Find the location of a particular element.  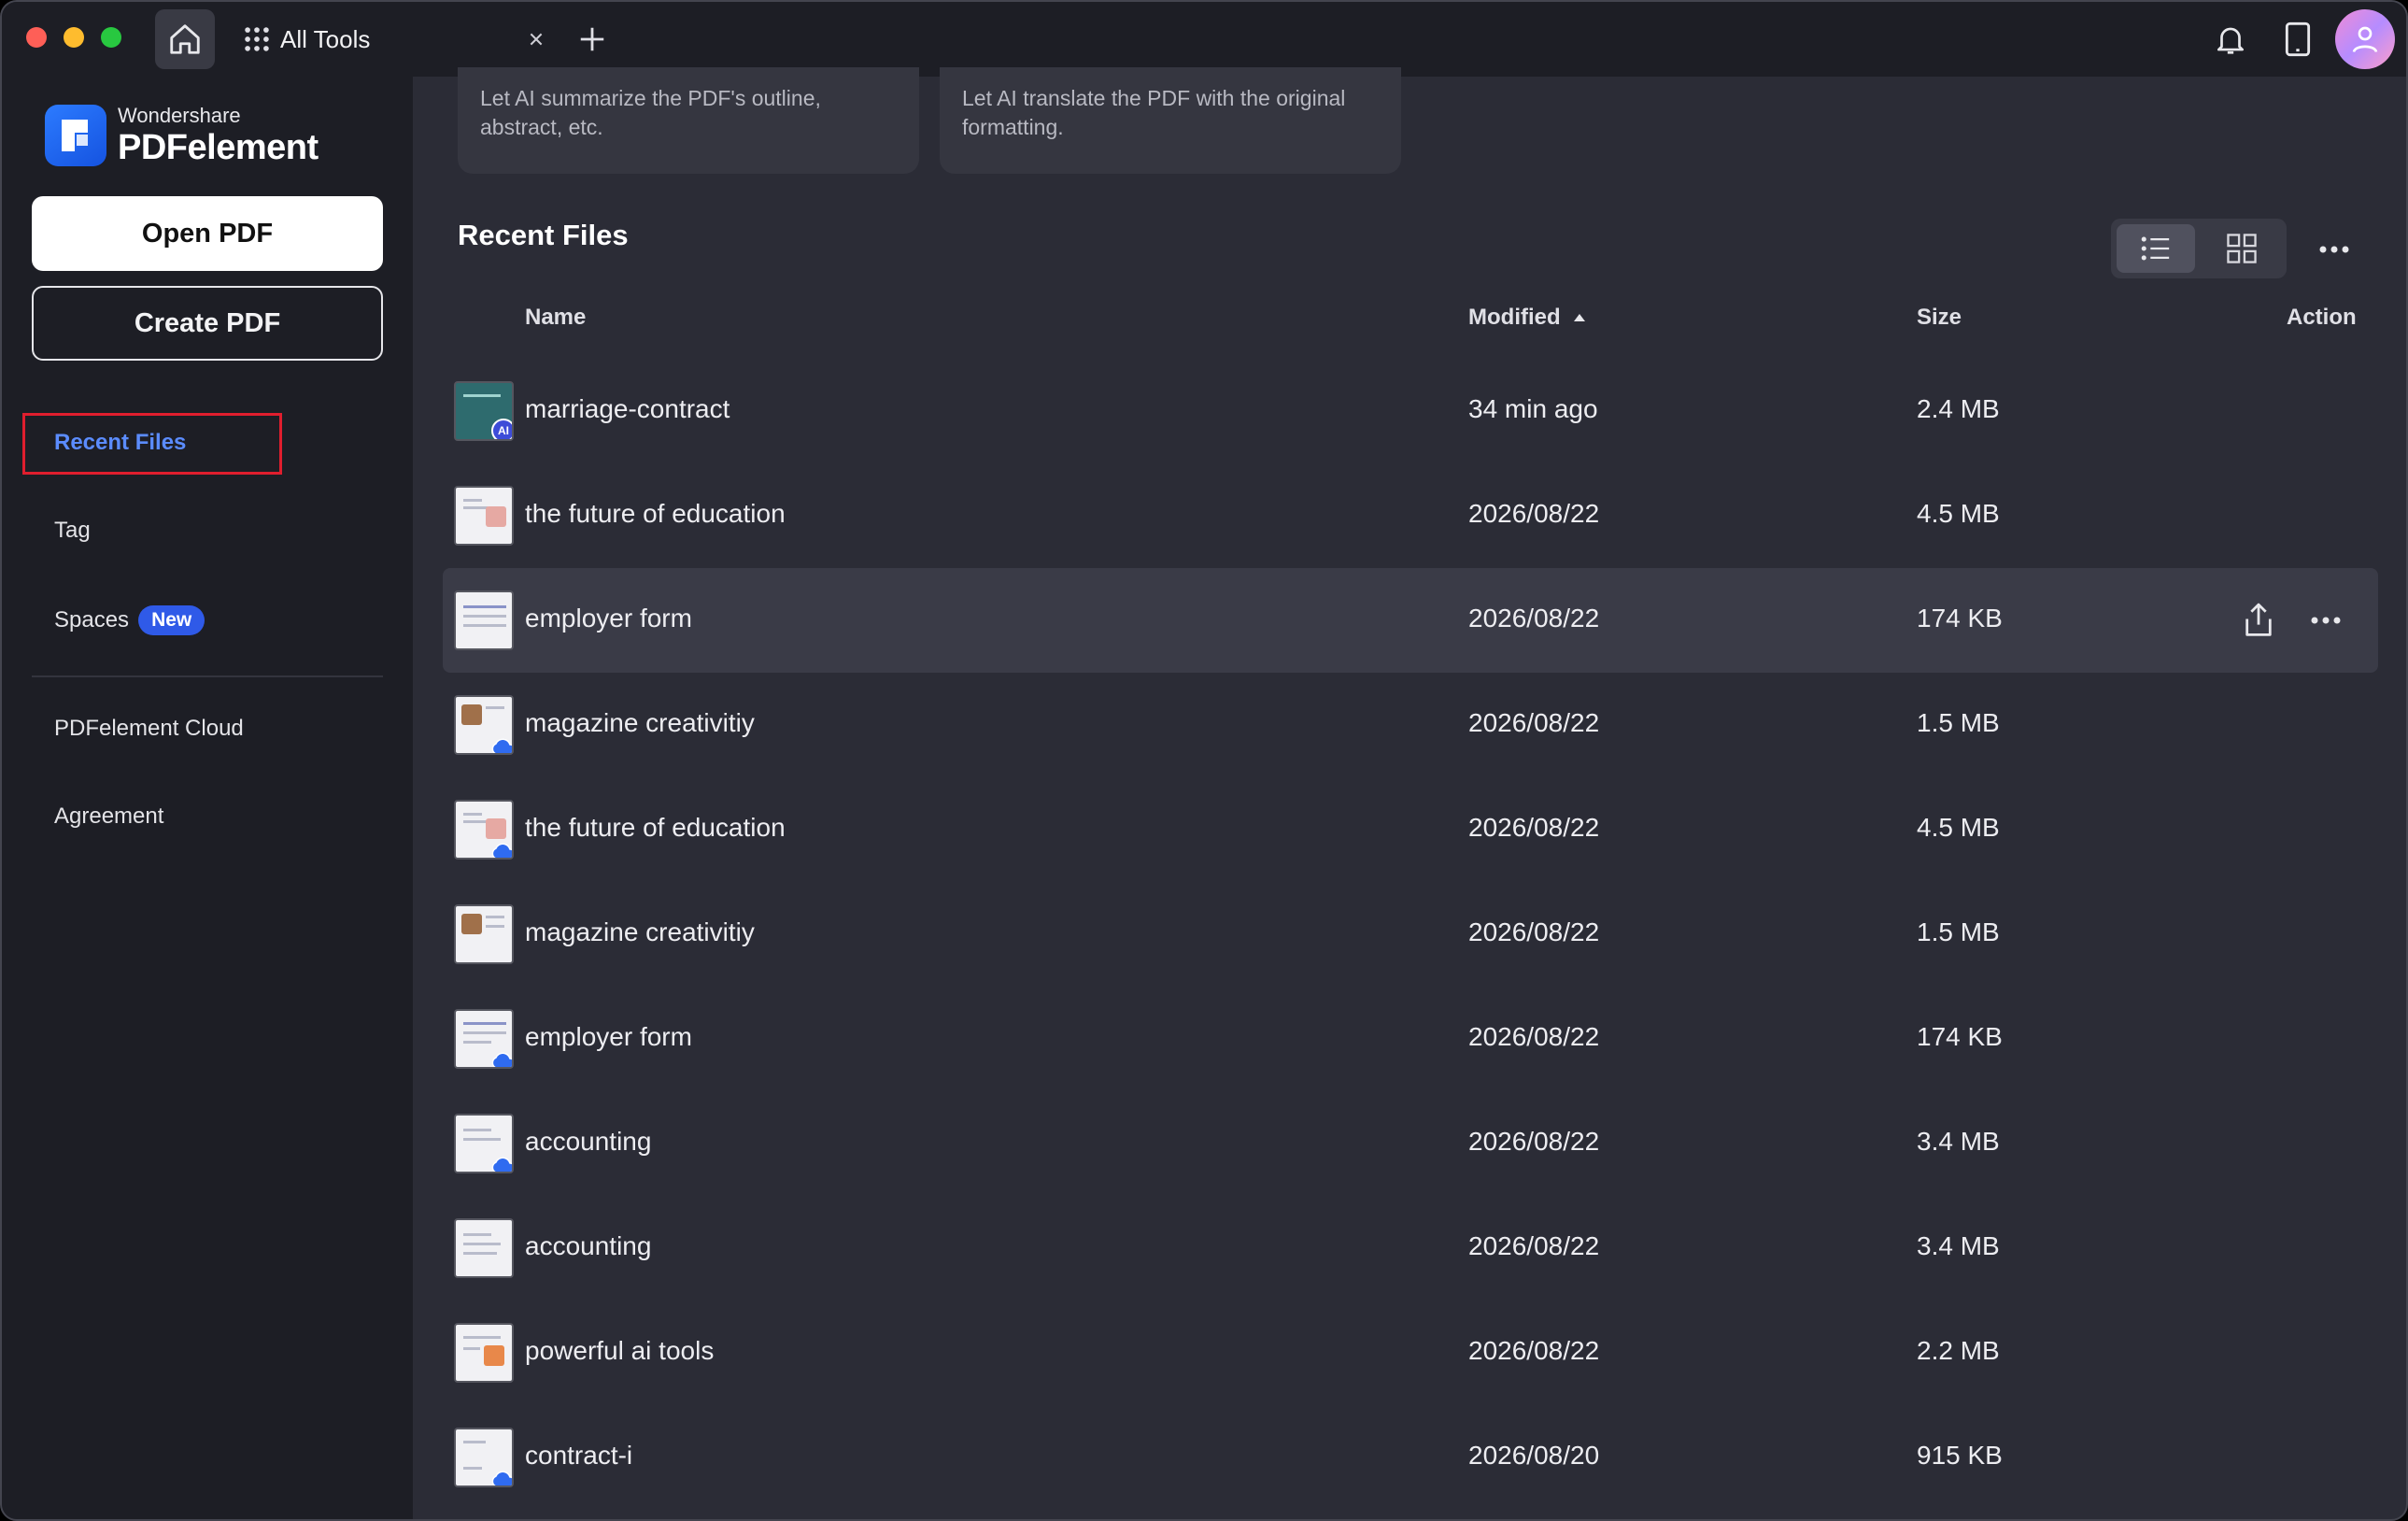

app-logo: Wondershare PDFelement is located at coordinates (182, 135).